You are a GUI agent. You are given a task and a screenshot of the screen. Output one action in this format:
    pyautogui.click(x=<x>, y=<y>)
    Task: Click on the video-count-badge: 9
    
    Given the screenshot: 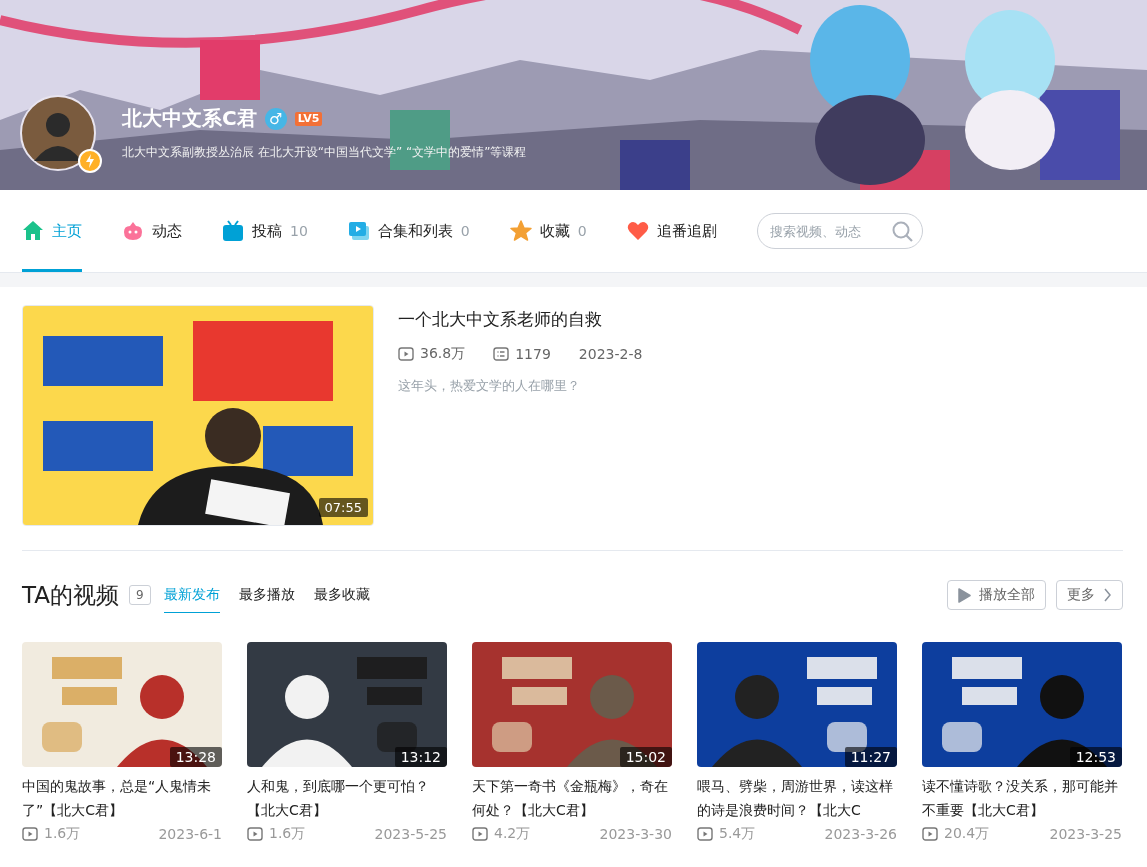 What is the action you would take?
    pyautogui.click(x=140, y=595)
    